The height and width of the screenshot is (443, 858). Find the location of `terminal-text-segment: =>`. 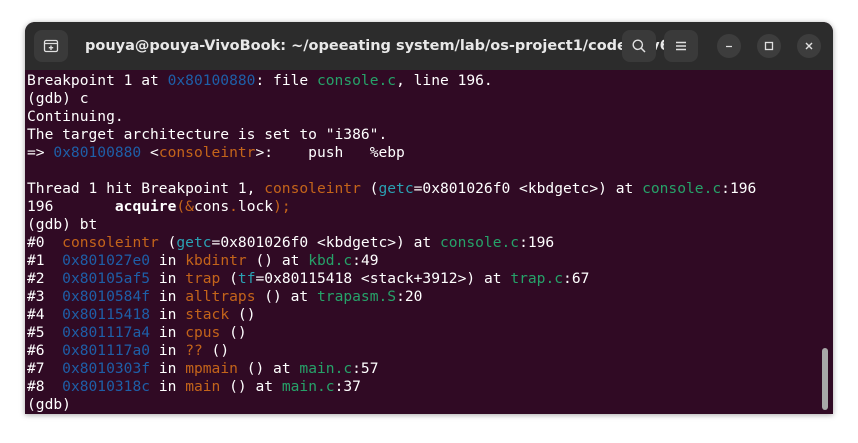

terminal-text-segment: => is located at coordinates (40, 152).